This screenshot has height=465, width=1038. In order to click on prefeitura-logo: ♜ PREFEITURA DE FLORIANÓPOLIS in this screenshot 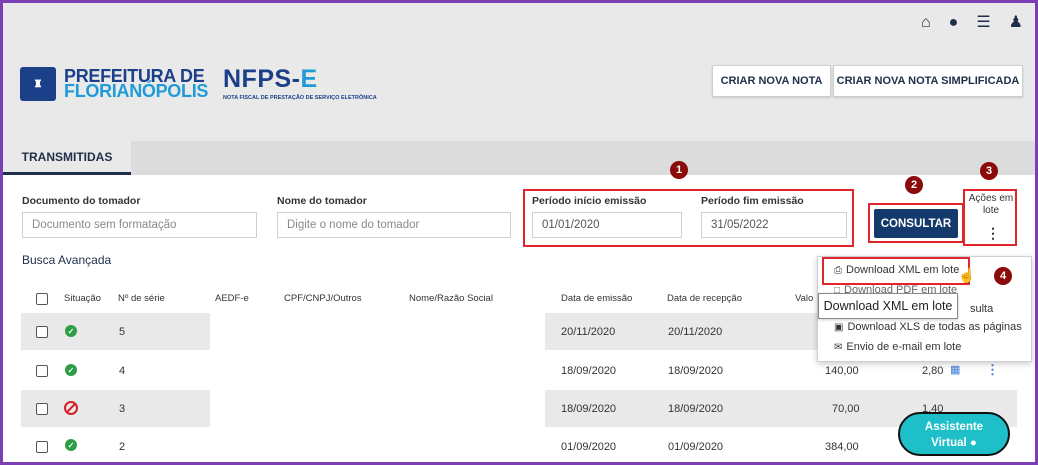, I will do `click(114, 84)`.